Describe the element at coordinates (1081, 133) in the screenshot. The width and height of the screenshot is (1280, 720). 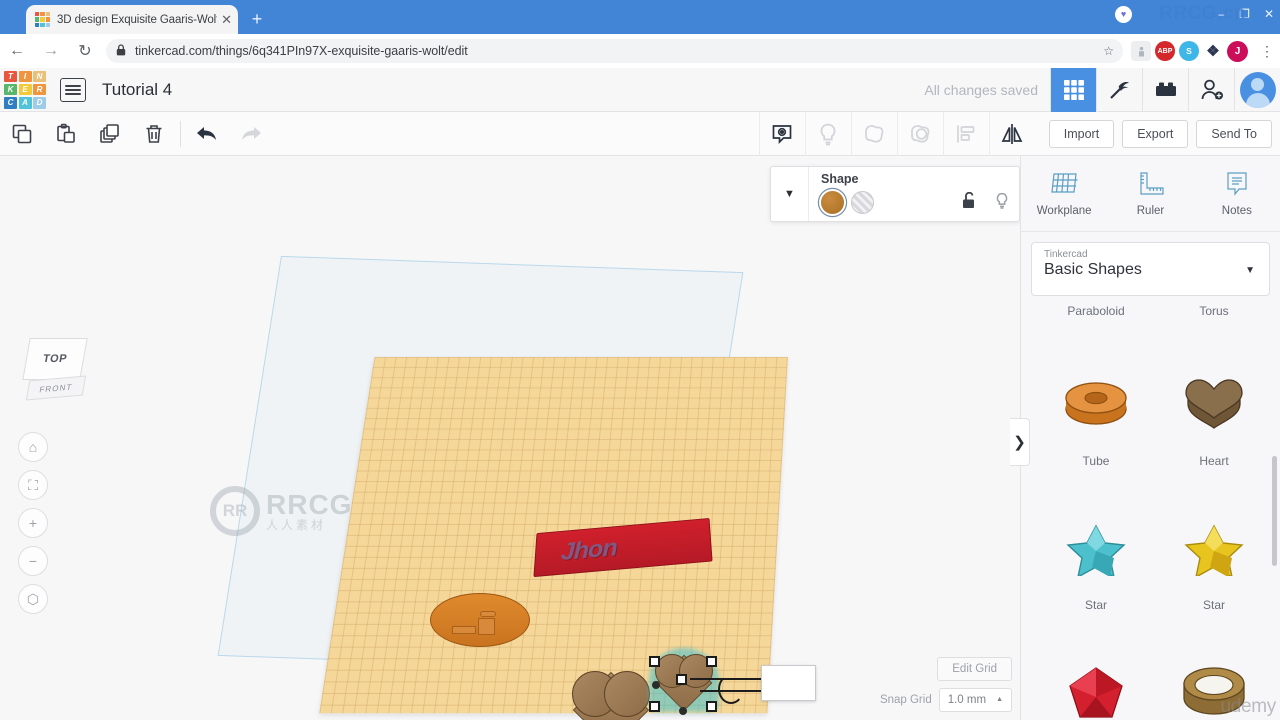
I see `import-button: Import` at that location.